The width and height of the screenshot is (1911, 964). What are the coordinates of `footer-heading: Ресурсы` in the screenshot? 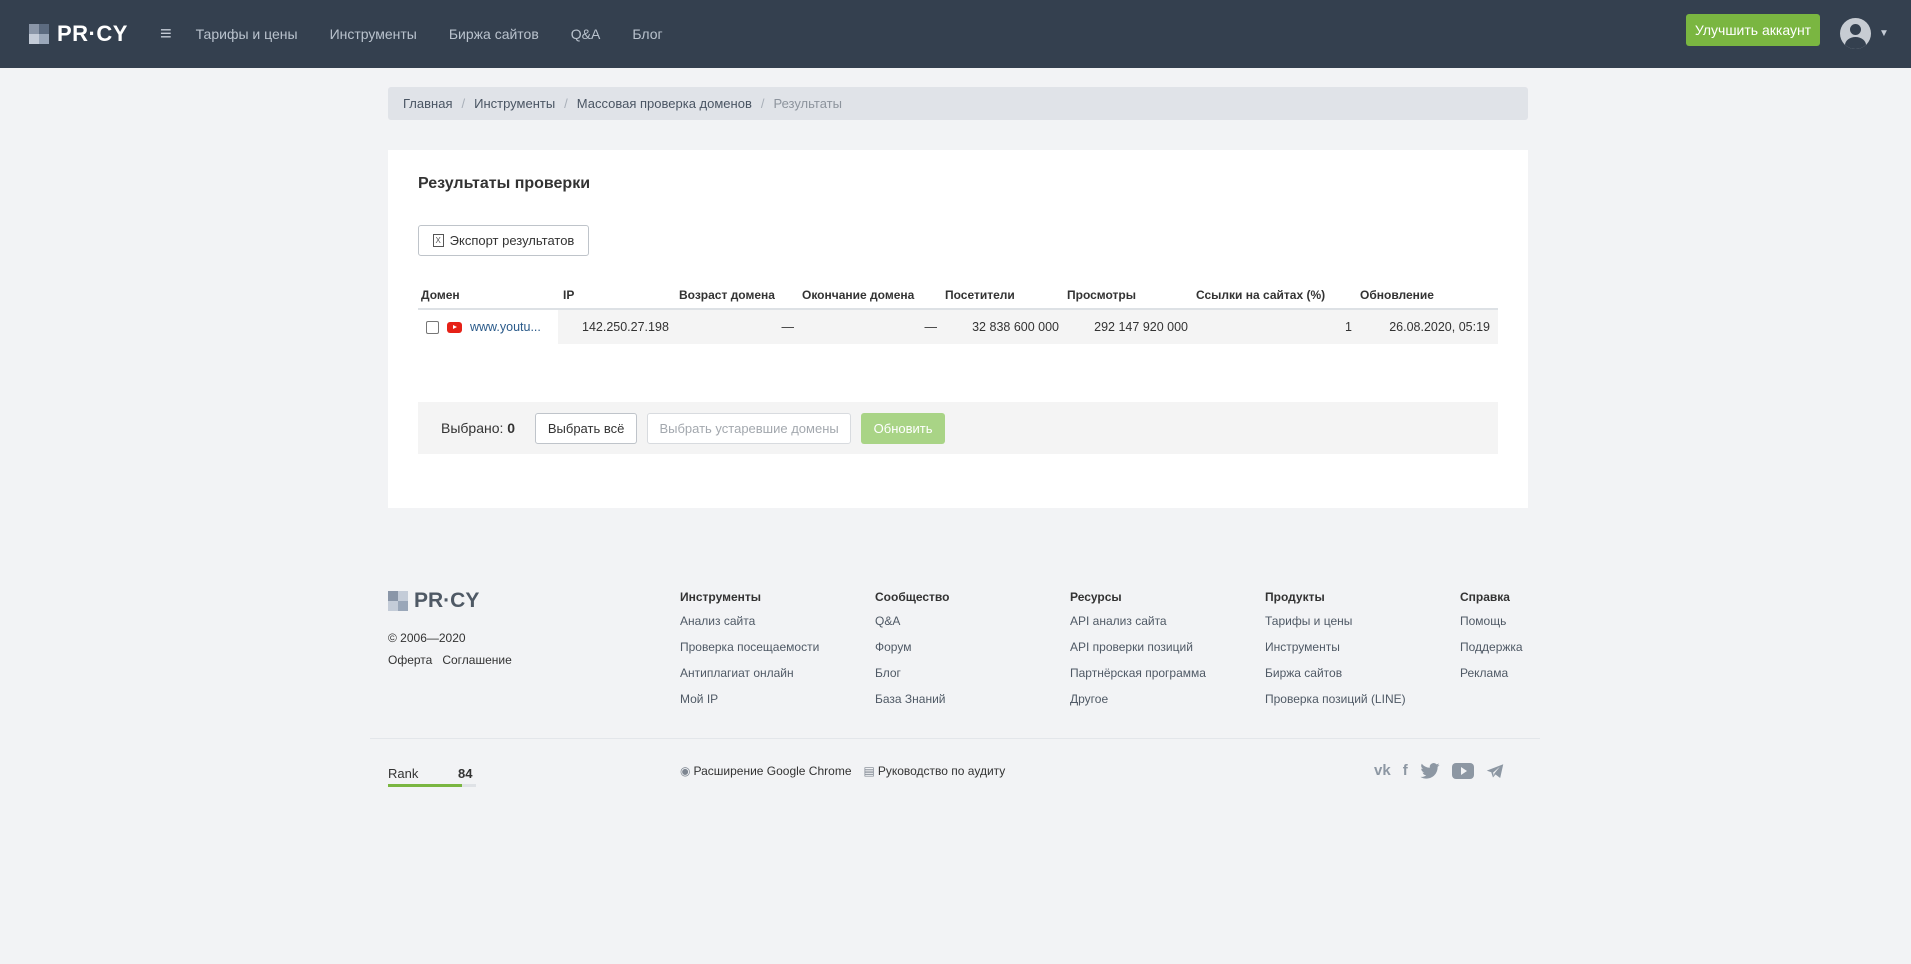 It's located at (1096, 597).